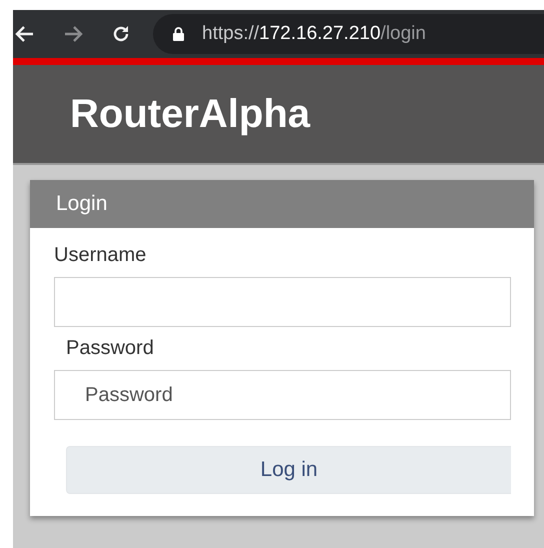  I want to click on address-bar: https://172.16.27.210/login, so click(348, 34).